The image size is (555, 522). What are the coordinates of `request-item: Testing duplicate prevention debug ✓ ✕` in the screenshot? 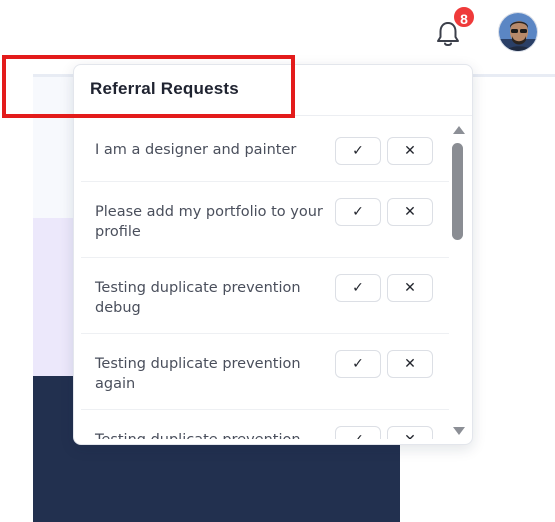 It's located at (265, 296).